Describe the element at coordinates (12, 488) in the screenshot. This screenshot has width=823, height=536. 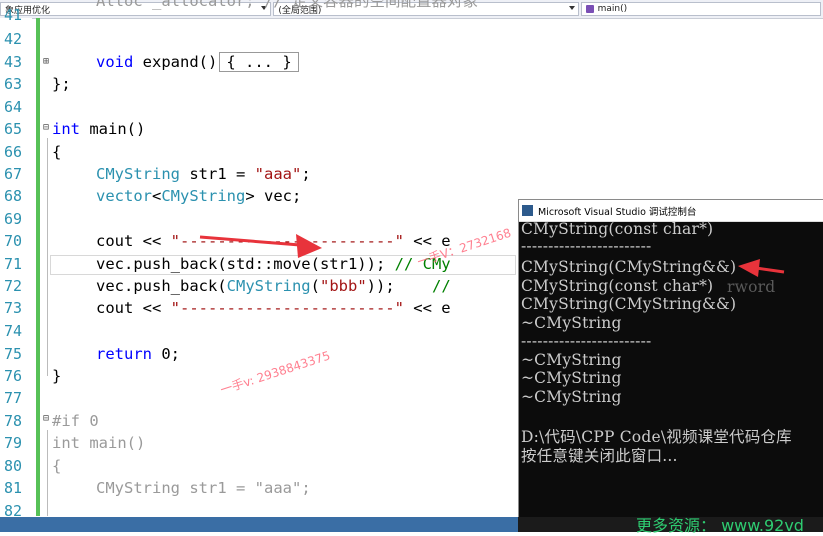
I see `line-number: 81` at that location.